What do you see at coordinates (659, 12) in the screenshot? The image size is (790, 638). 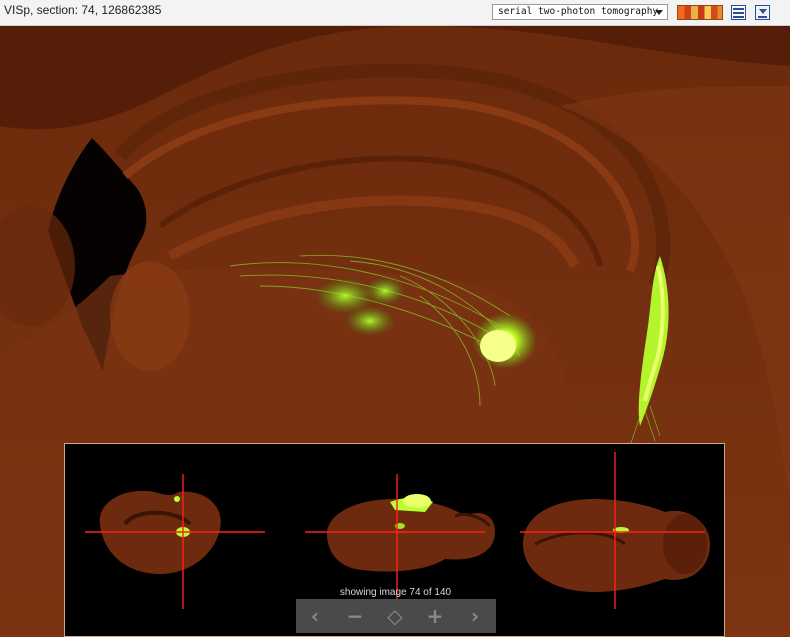 I see `chevron-down-icon` at bounding box center [659, 12].